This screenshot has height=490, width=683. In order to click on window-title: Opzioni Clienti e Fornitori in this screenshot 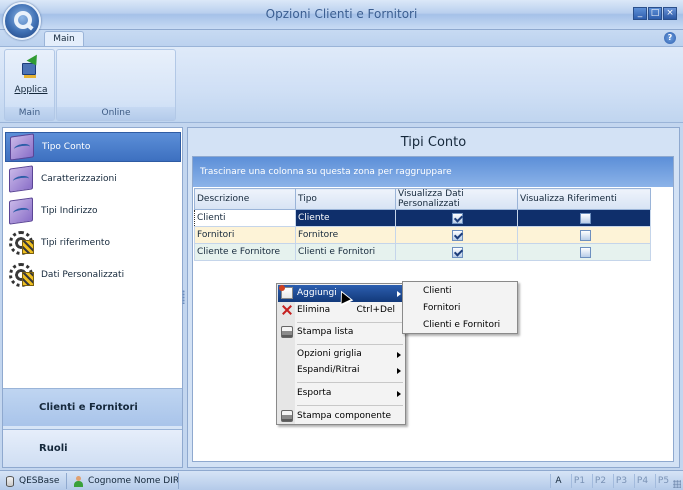, I will do `click(341, 14)`.